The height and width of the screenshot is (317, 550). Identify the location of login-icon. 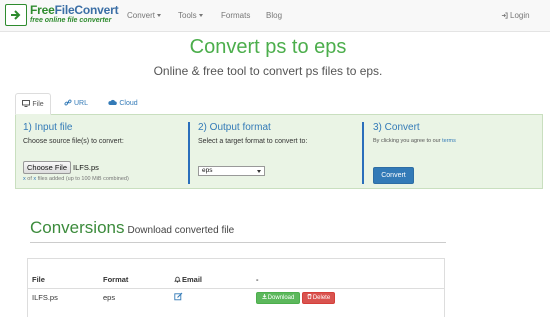
(504, 15).